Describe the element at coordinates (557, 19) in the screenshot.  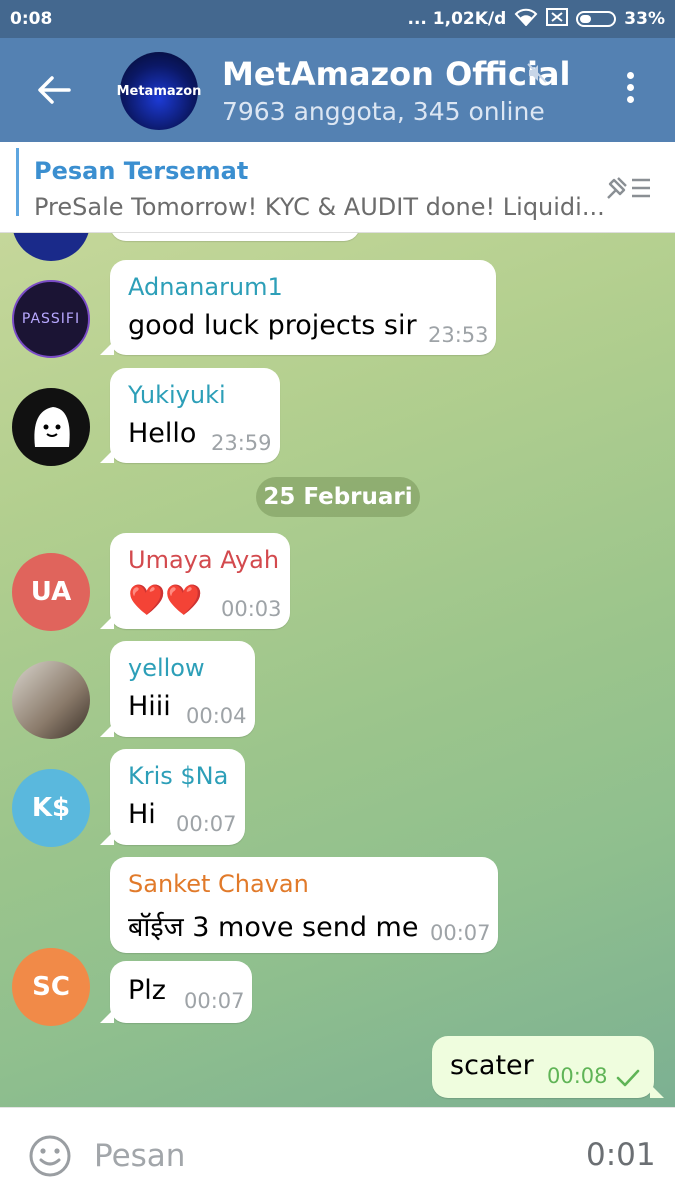
I see `no-sim-icon` at that location.